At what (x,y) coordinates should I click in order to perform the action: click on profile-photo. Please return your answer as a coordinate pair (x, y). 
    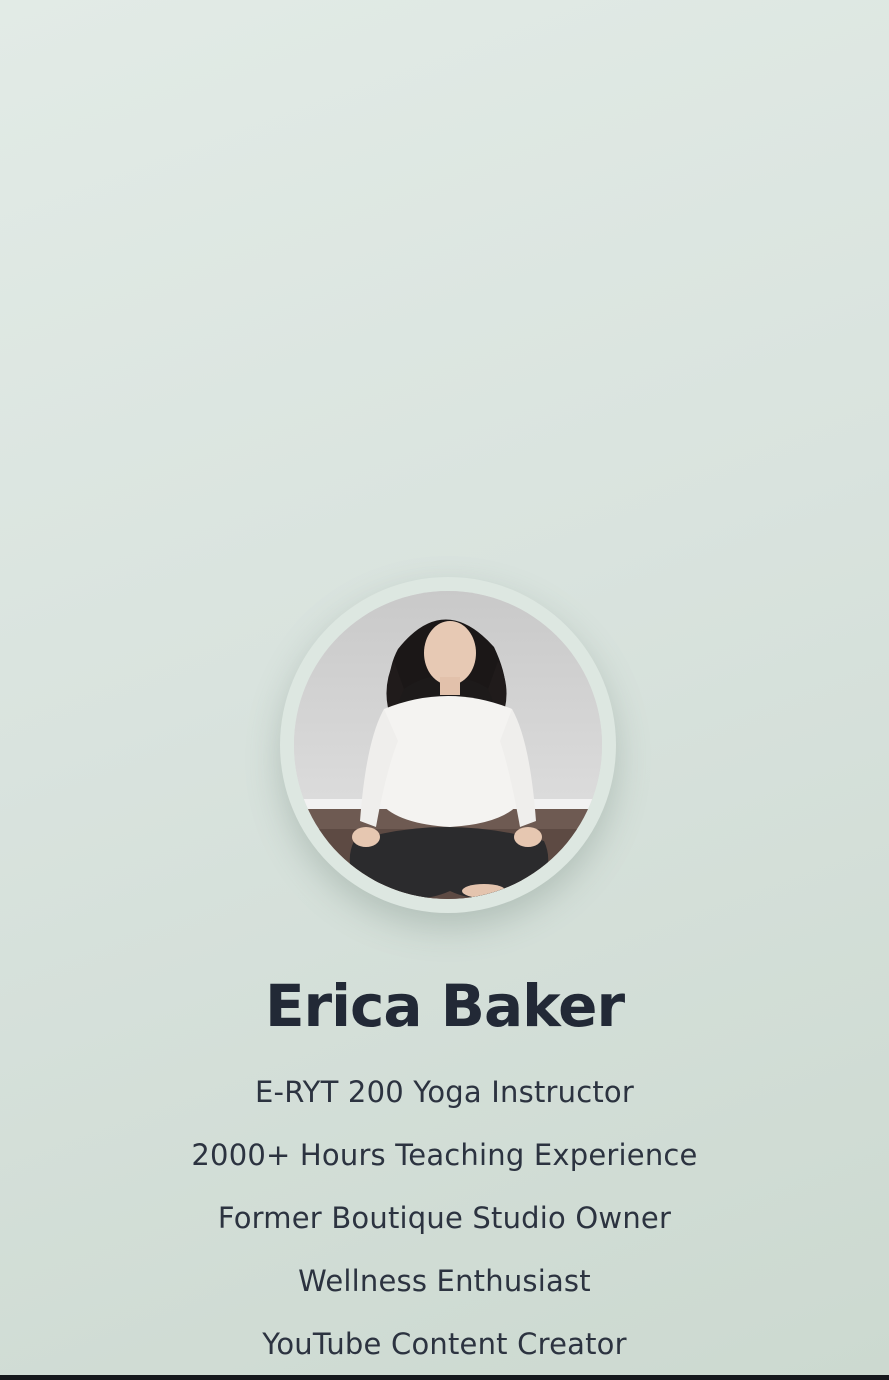
    Looking at the image, I should click on (448, 745).